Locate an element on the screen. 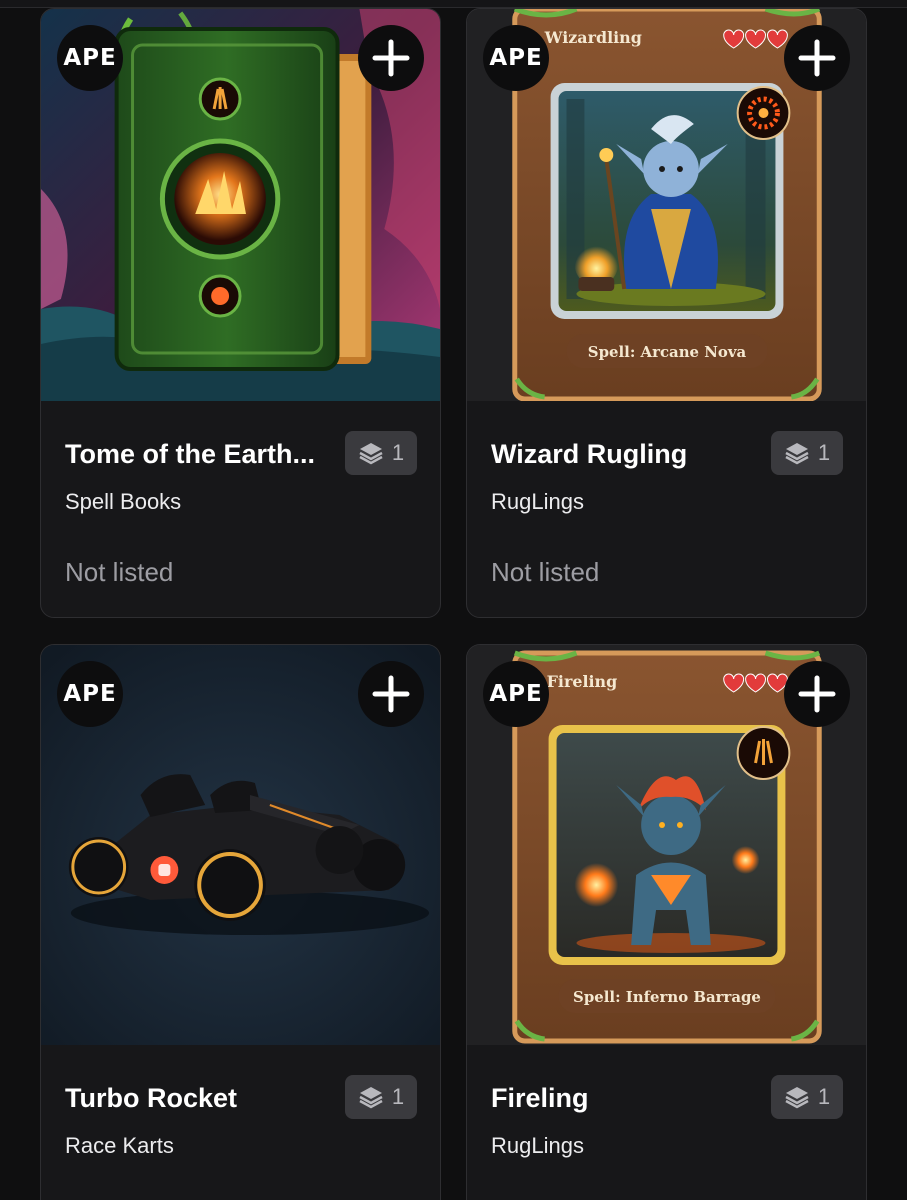 The image size is (907, 1200). collection-name: Spell Books is located at coordinates (123, 502).